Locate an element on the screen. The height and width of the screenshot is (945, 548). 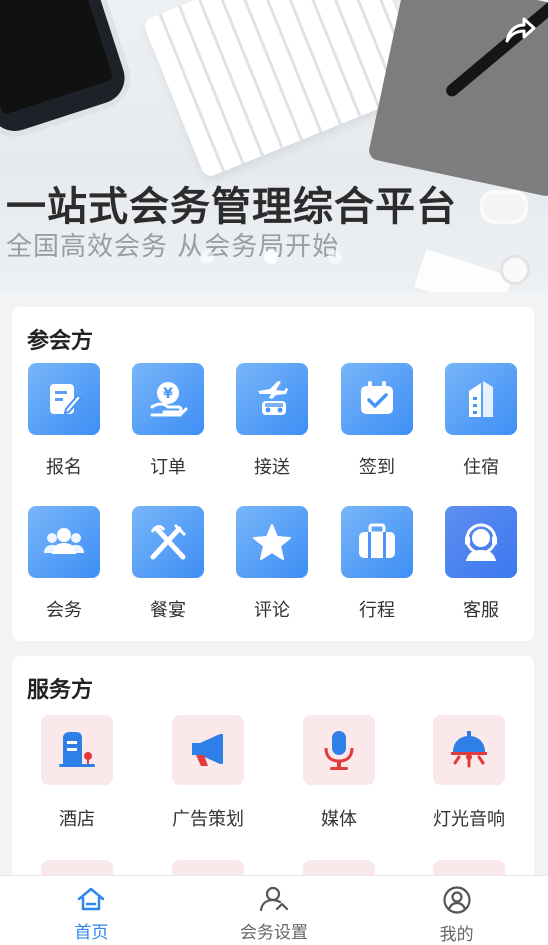
tab-mine: 我的 is located at coordinates (456, 910).